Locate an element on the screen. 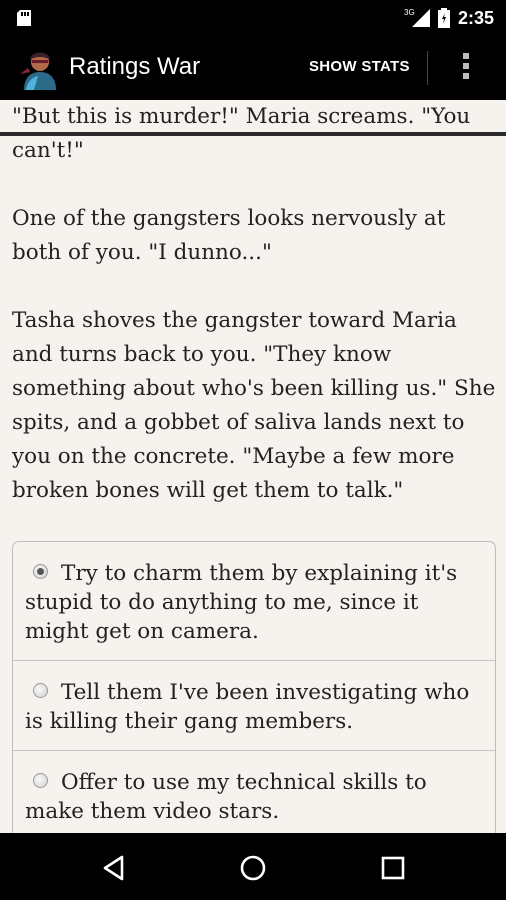 The image size is (506, 900). status-time: 2:35 is located at coordinates (475, 17).